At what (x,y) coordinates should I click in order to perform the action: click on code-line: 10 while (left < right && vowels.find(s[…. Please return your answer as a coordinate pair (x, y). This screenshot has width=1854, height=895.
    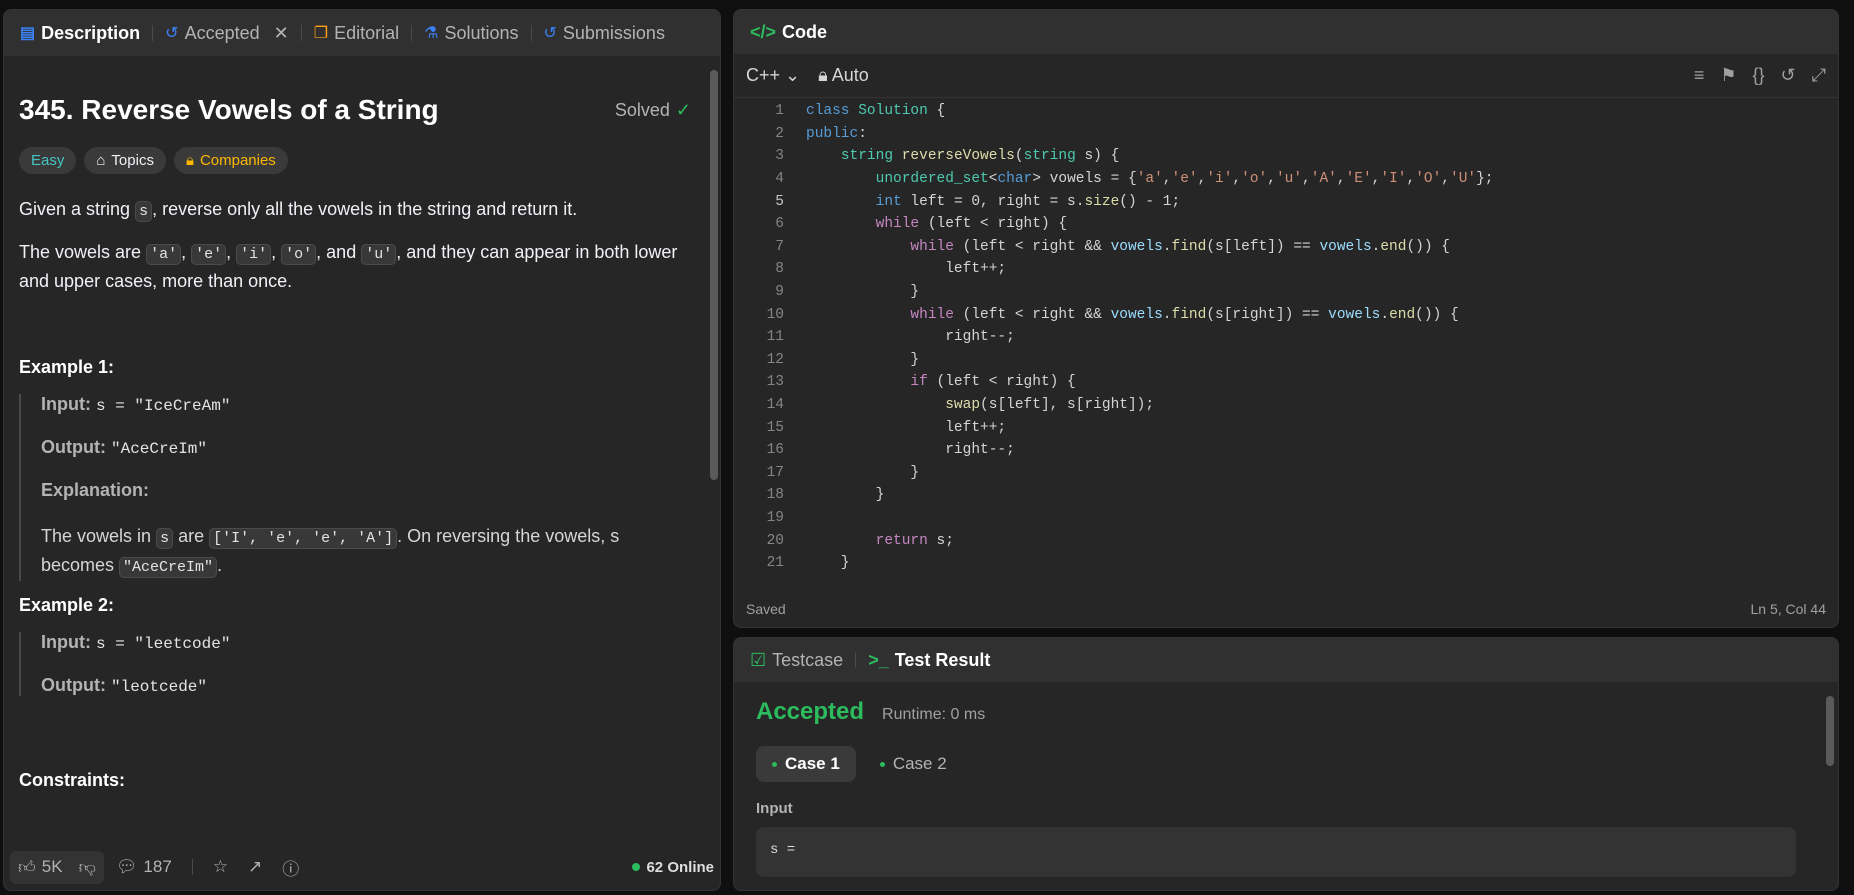
    Looking at the image, I should click on (1112, 314).